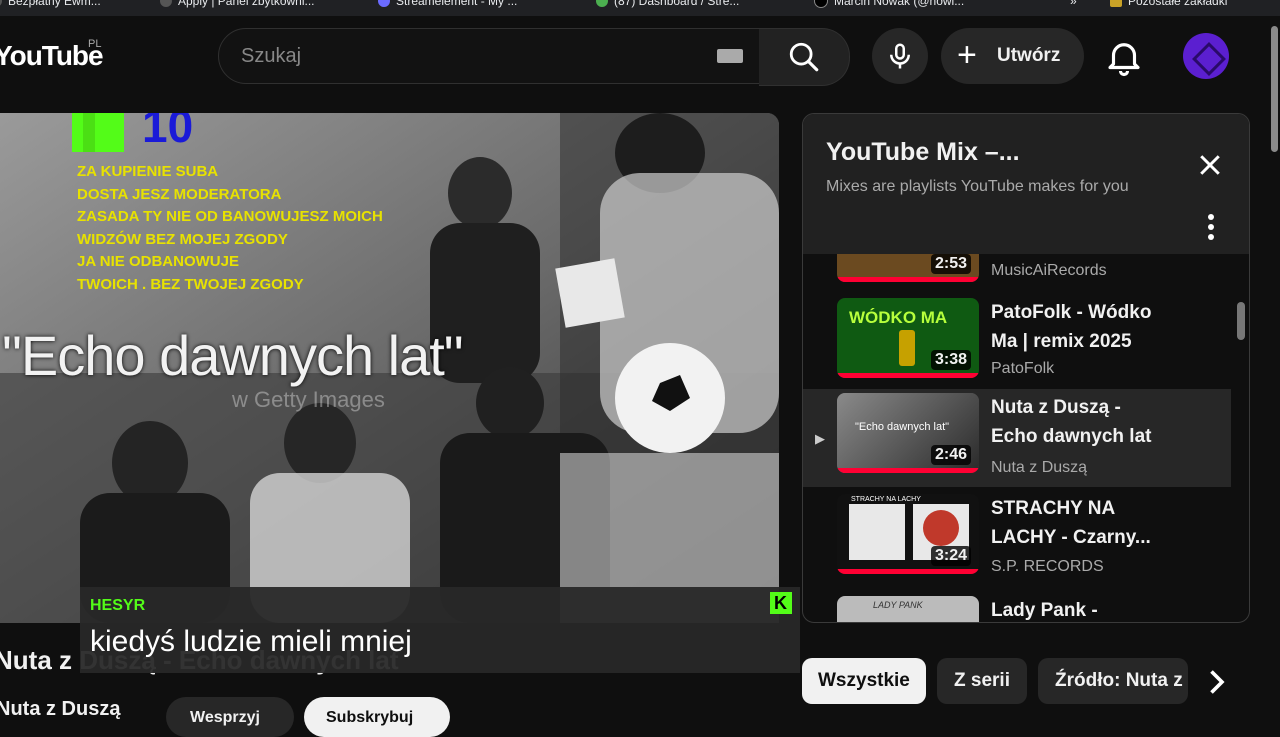  I want to click on shell-image, so click(941, 528).